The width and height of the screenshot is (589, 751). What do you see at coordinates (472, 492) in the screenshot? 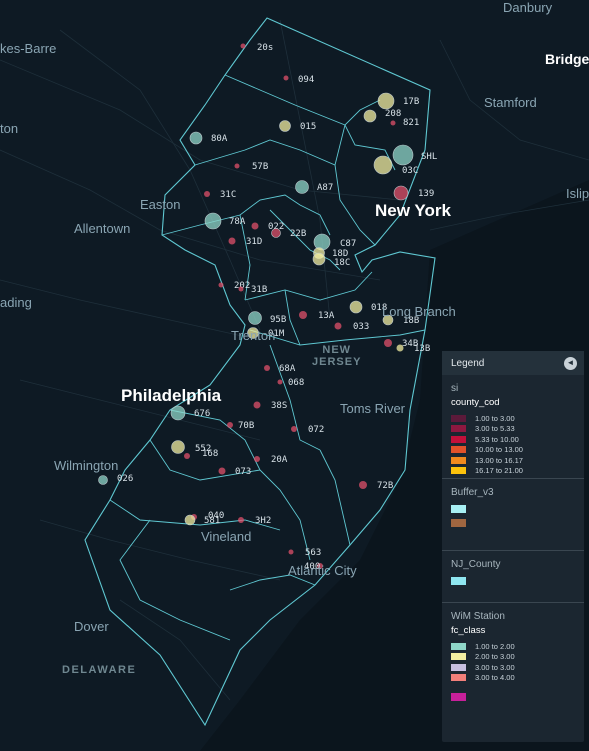
I see `legend-layer-name: Buffer_v3` at bounding box center [472, 492].